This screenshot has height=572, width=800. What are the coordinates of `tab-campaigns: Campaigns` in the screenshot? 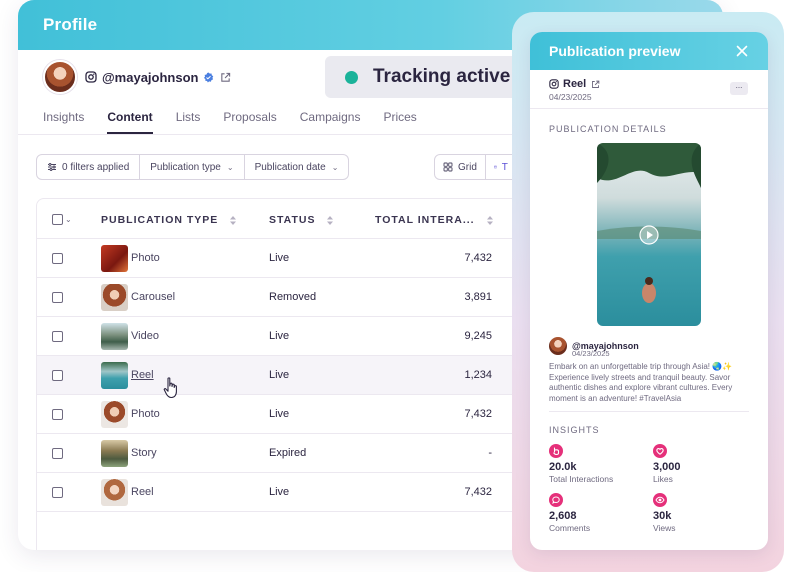 It's located at (330, 122).